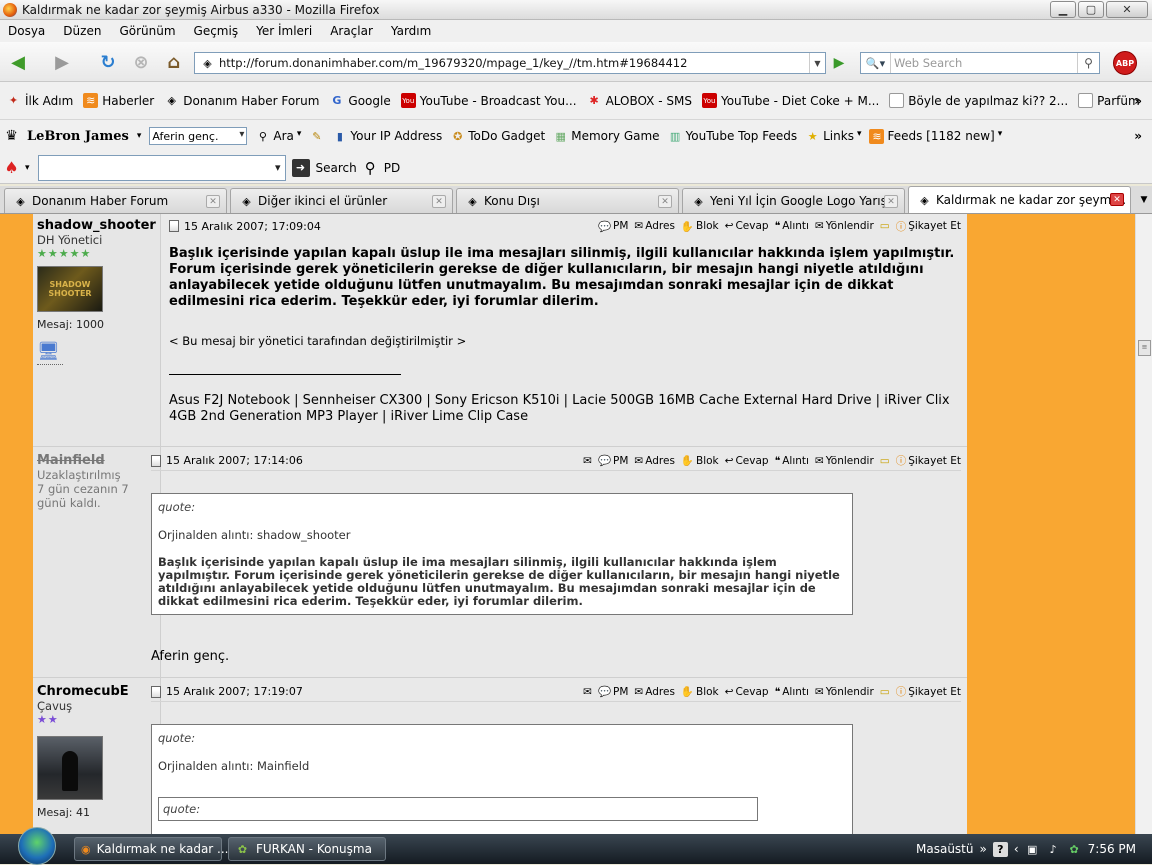 The width and height of the screenshot is (1152, 865). I want to click on highlight-icon: ✎, so click(316, 136).